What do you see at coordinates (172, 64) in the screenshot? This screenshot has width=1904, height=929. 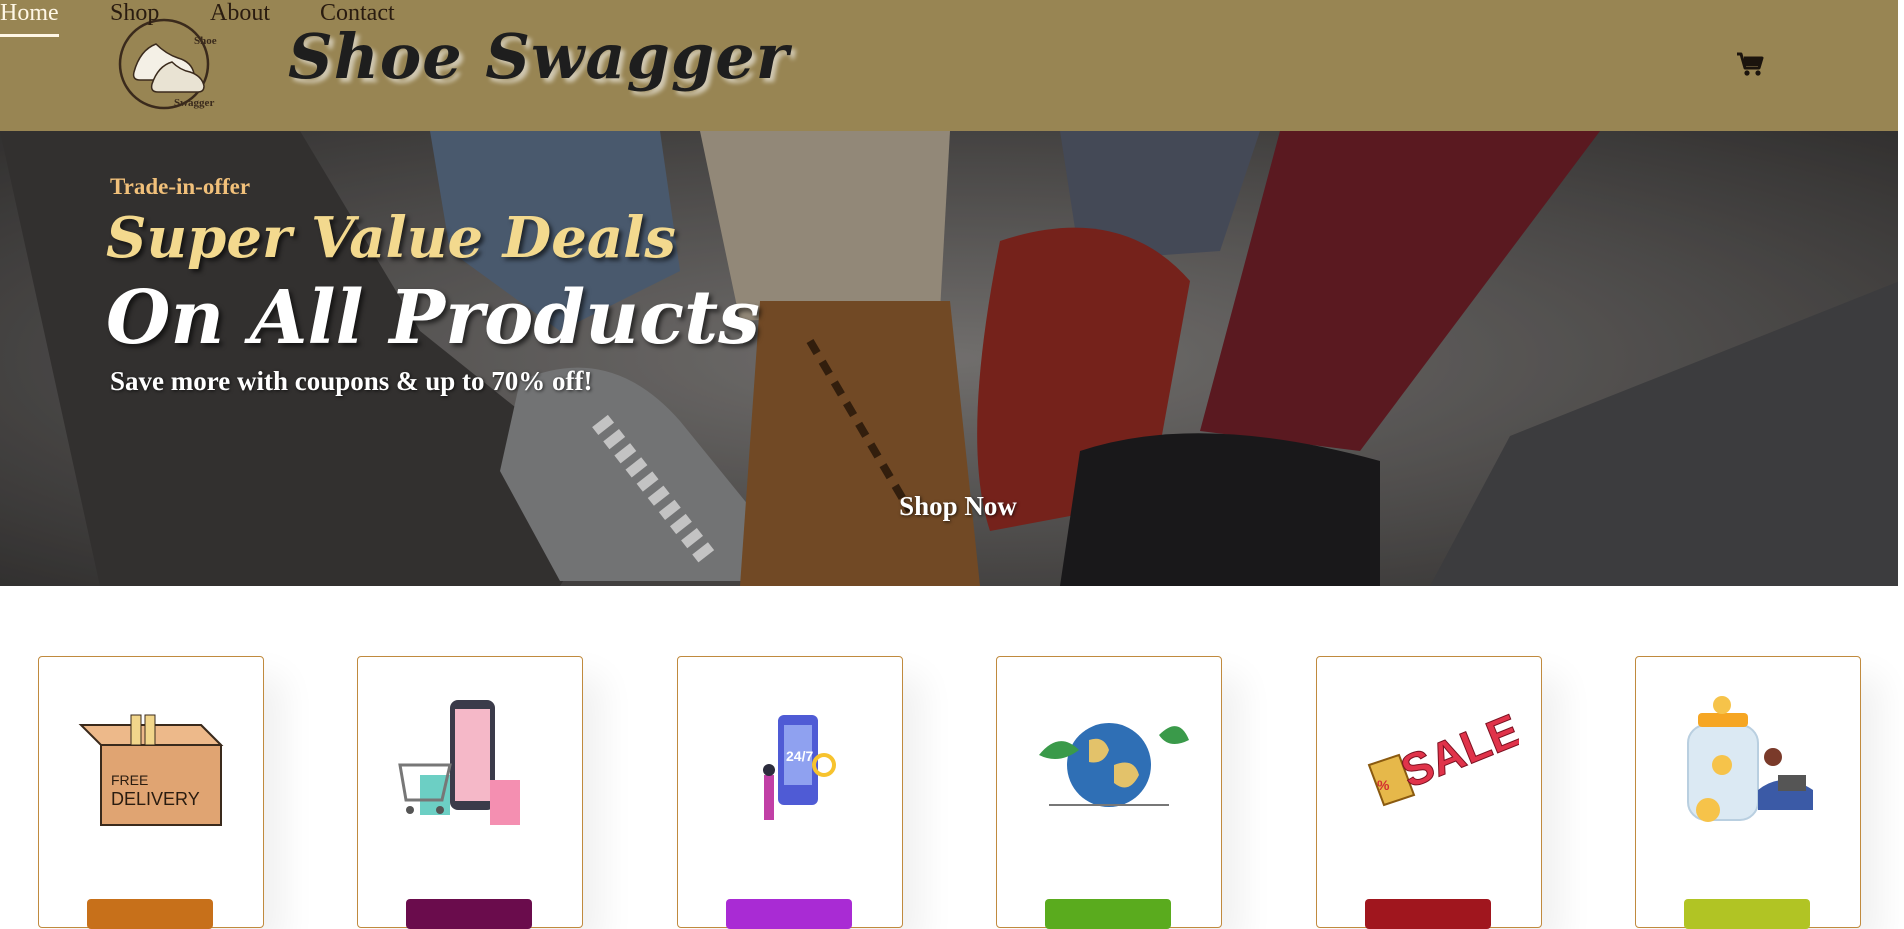 I see `shoe-swagger-logo: Shoe Swagger` at bounding box center [172, 64].